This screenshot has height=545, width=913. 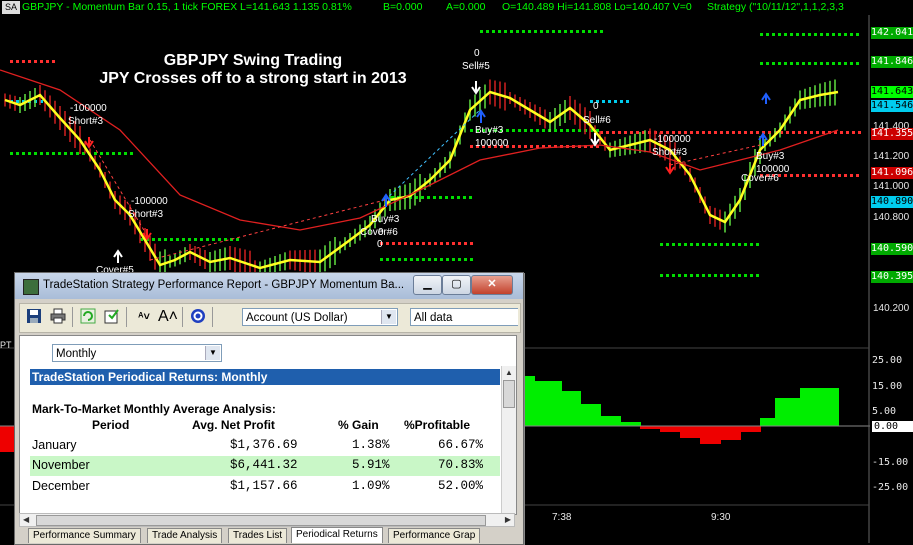 I want to click on sell-arrow-icon, so click(x=476, y=88).